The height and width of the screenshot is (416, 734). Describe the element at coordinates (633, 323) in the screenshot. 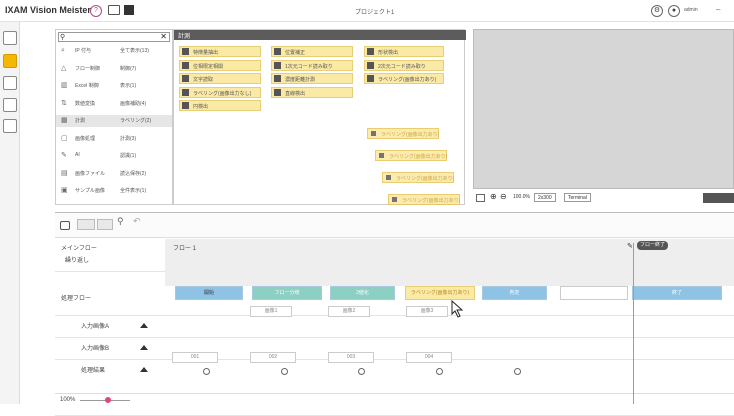

I see `end-flow-line` at that location.